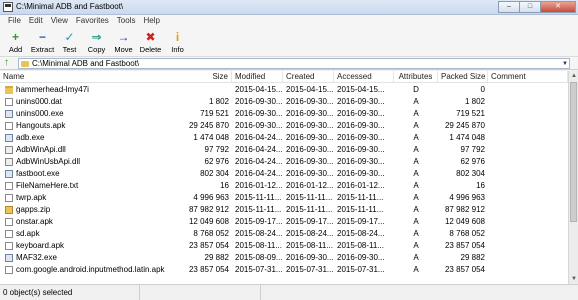  What do you see at coordinates (573, 76) in the screenshot?
I see `scroll-up-icon: ▲` at bounding box center [573, 76].